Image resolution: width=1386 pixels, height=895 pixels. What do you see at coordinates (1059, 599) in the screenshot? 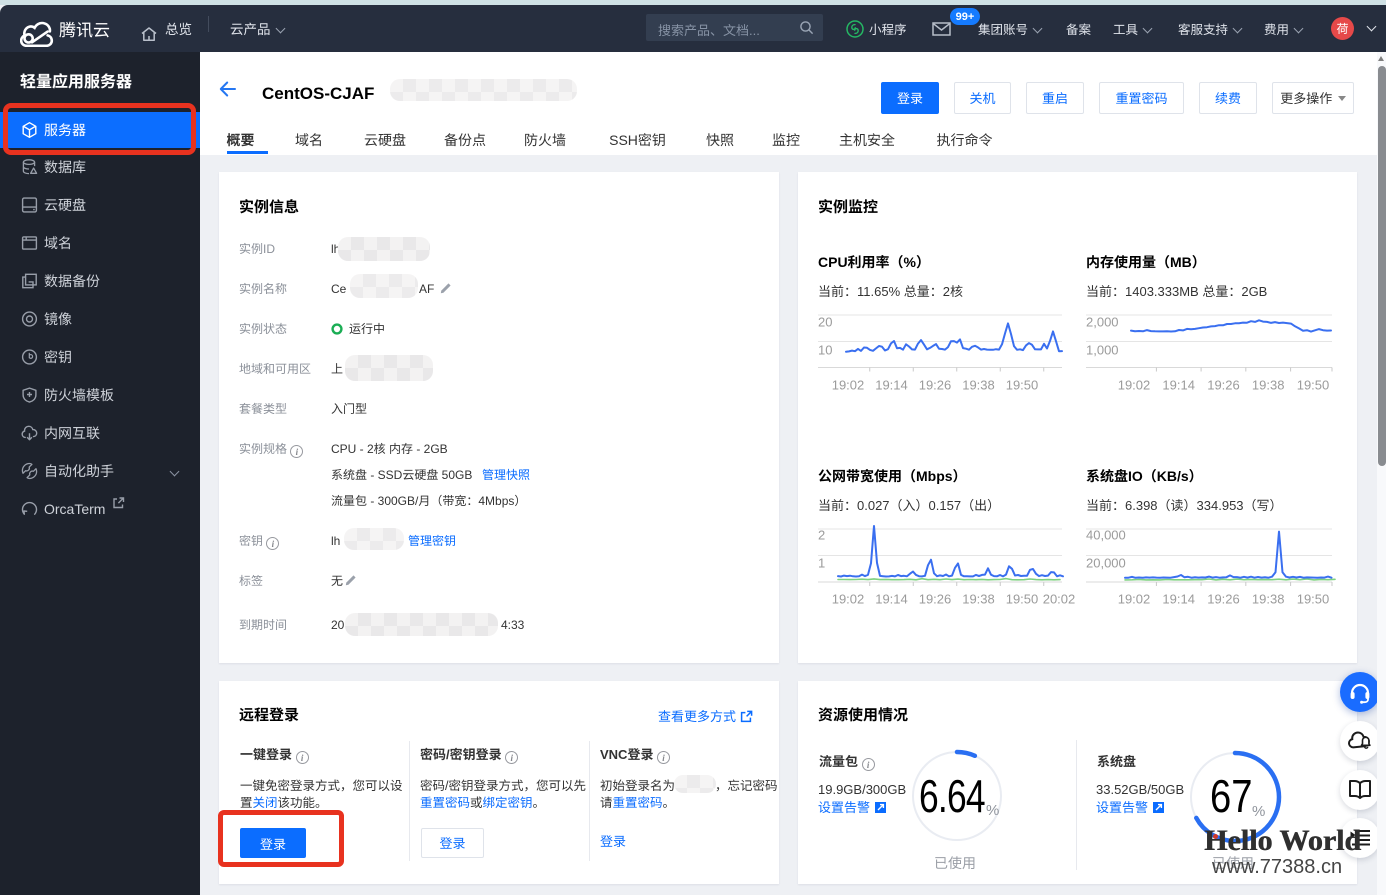
I see `svg-text: 20:02` at bounding box center [1059, 599].